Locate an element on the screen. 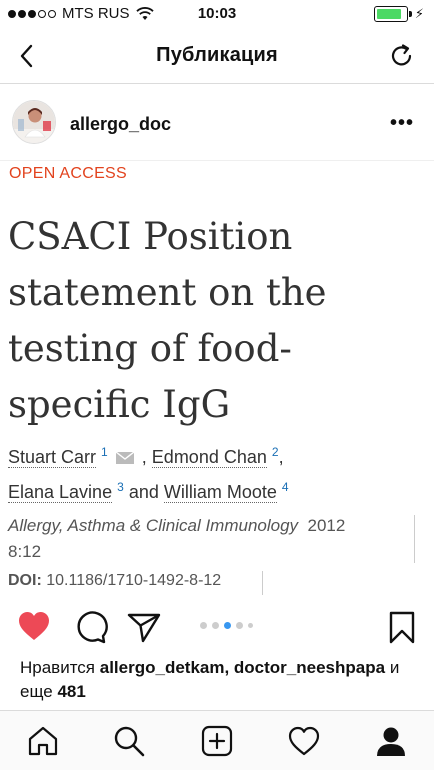  doi-row: DOI: 10.1186/1710-1492-8-12 is located at coordinates (114, 581).